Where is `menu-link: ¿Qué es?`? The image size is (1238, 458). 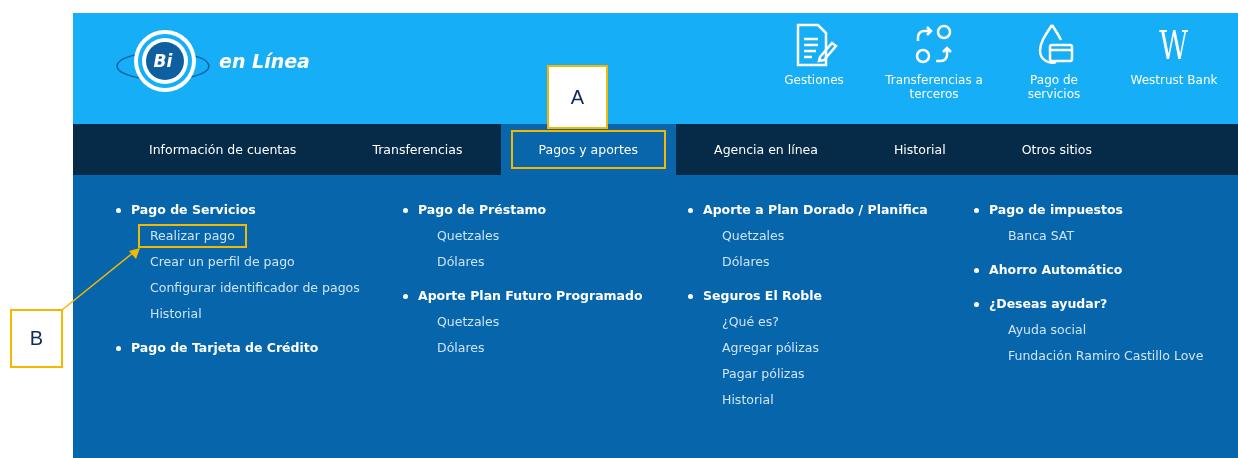
menu-link: ¿Qué es? is located at coordinates (750, 322).